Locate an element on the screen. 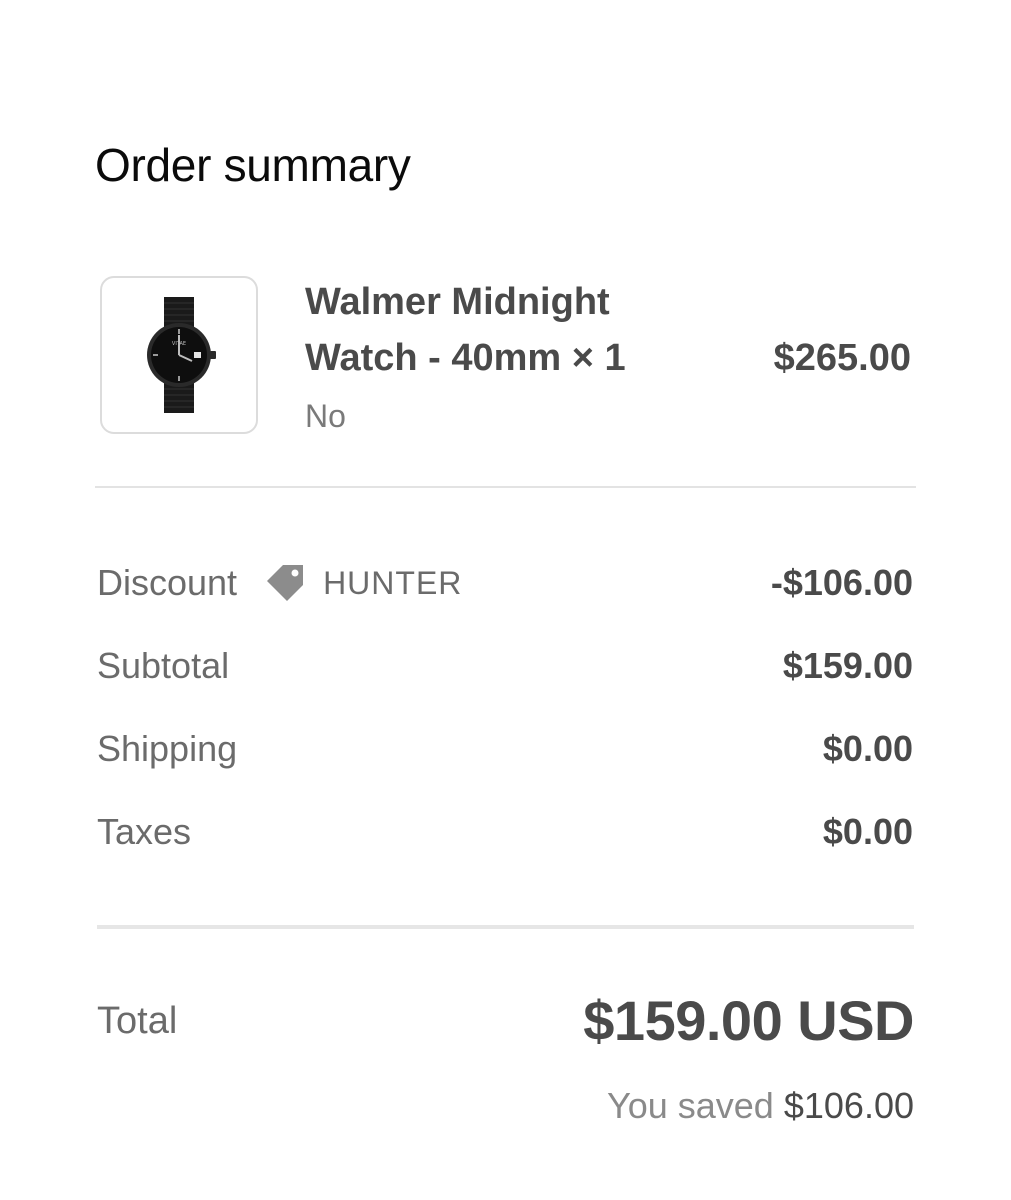 The height and width of the screenshot is (1200, 1011). product-price: $265.00 is located at coordinates (842, 358).